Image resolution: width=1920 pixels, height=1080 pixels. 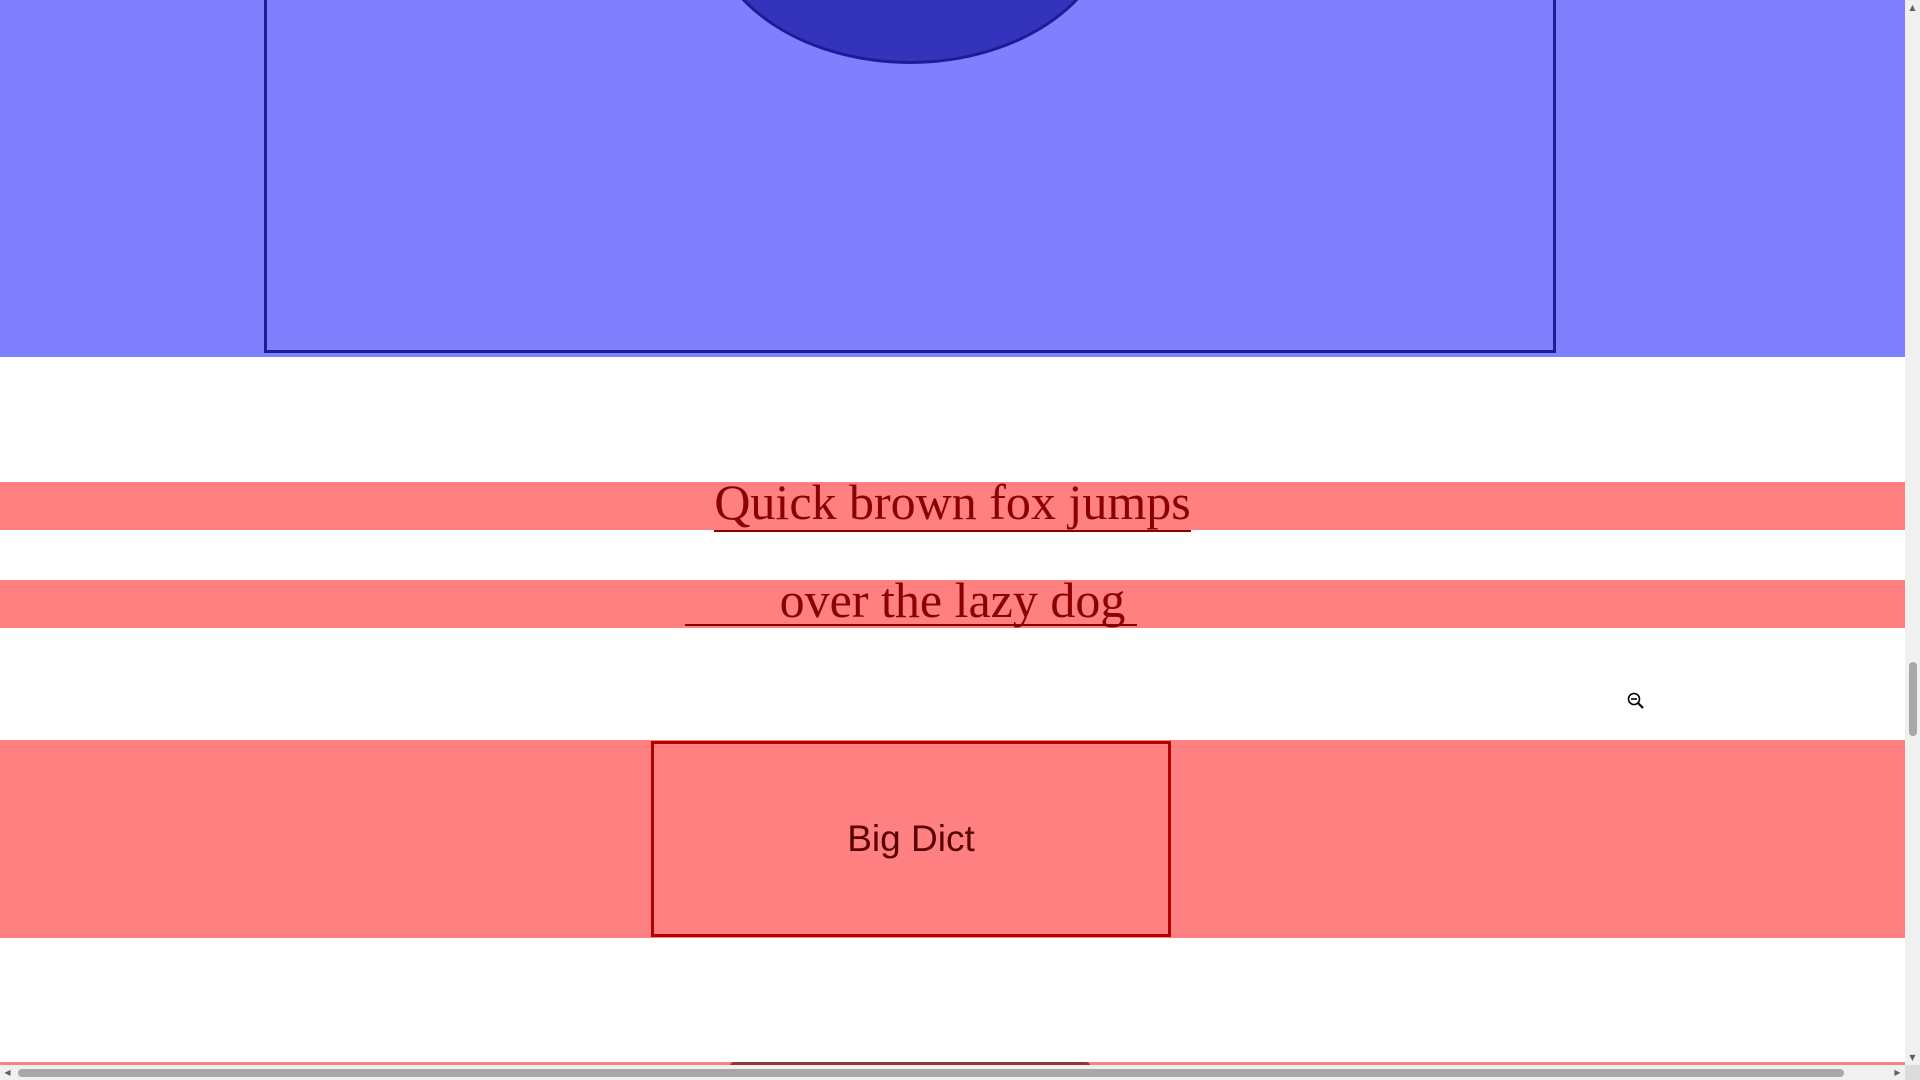 I want to click on vertical-scrollbar-thumb, so click(x=1913, y=699).